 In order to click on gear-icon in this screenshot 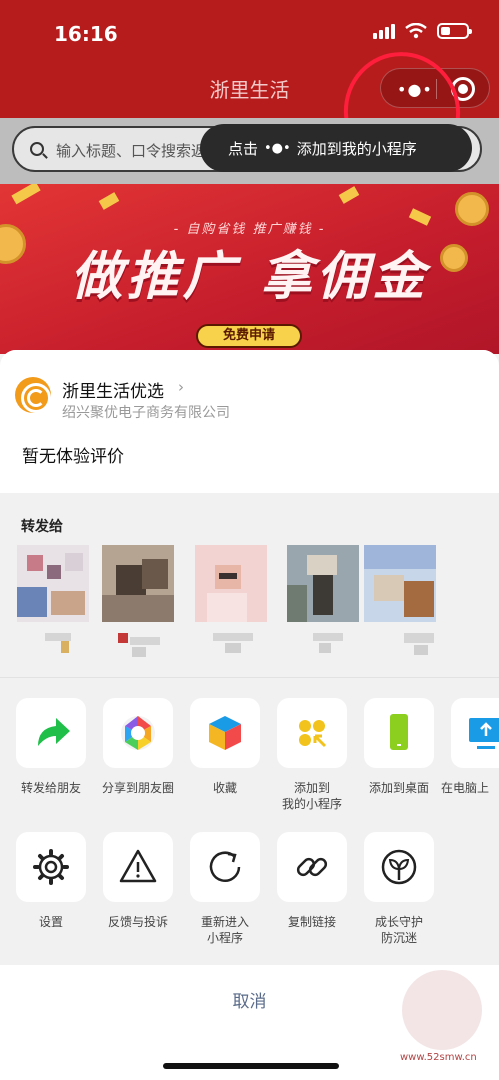, I will do `click(51, 867)`.